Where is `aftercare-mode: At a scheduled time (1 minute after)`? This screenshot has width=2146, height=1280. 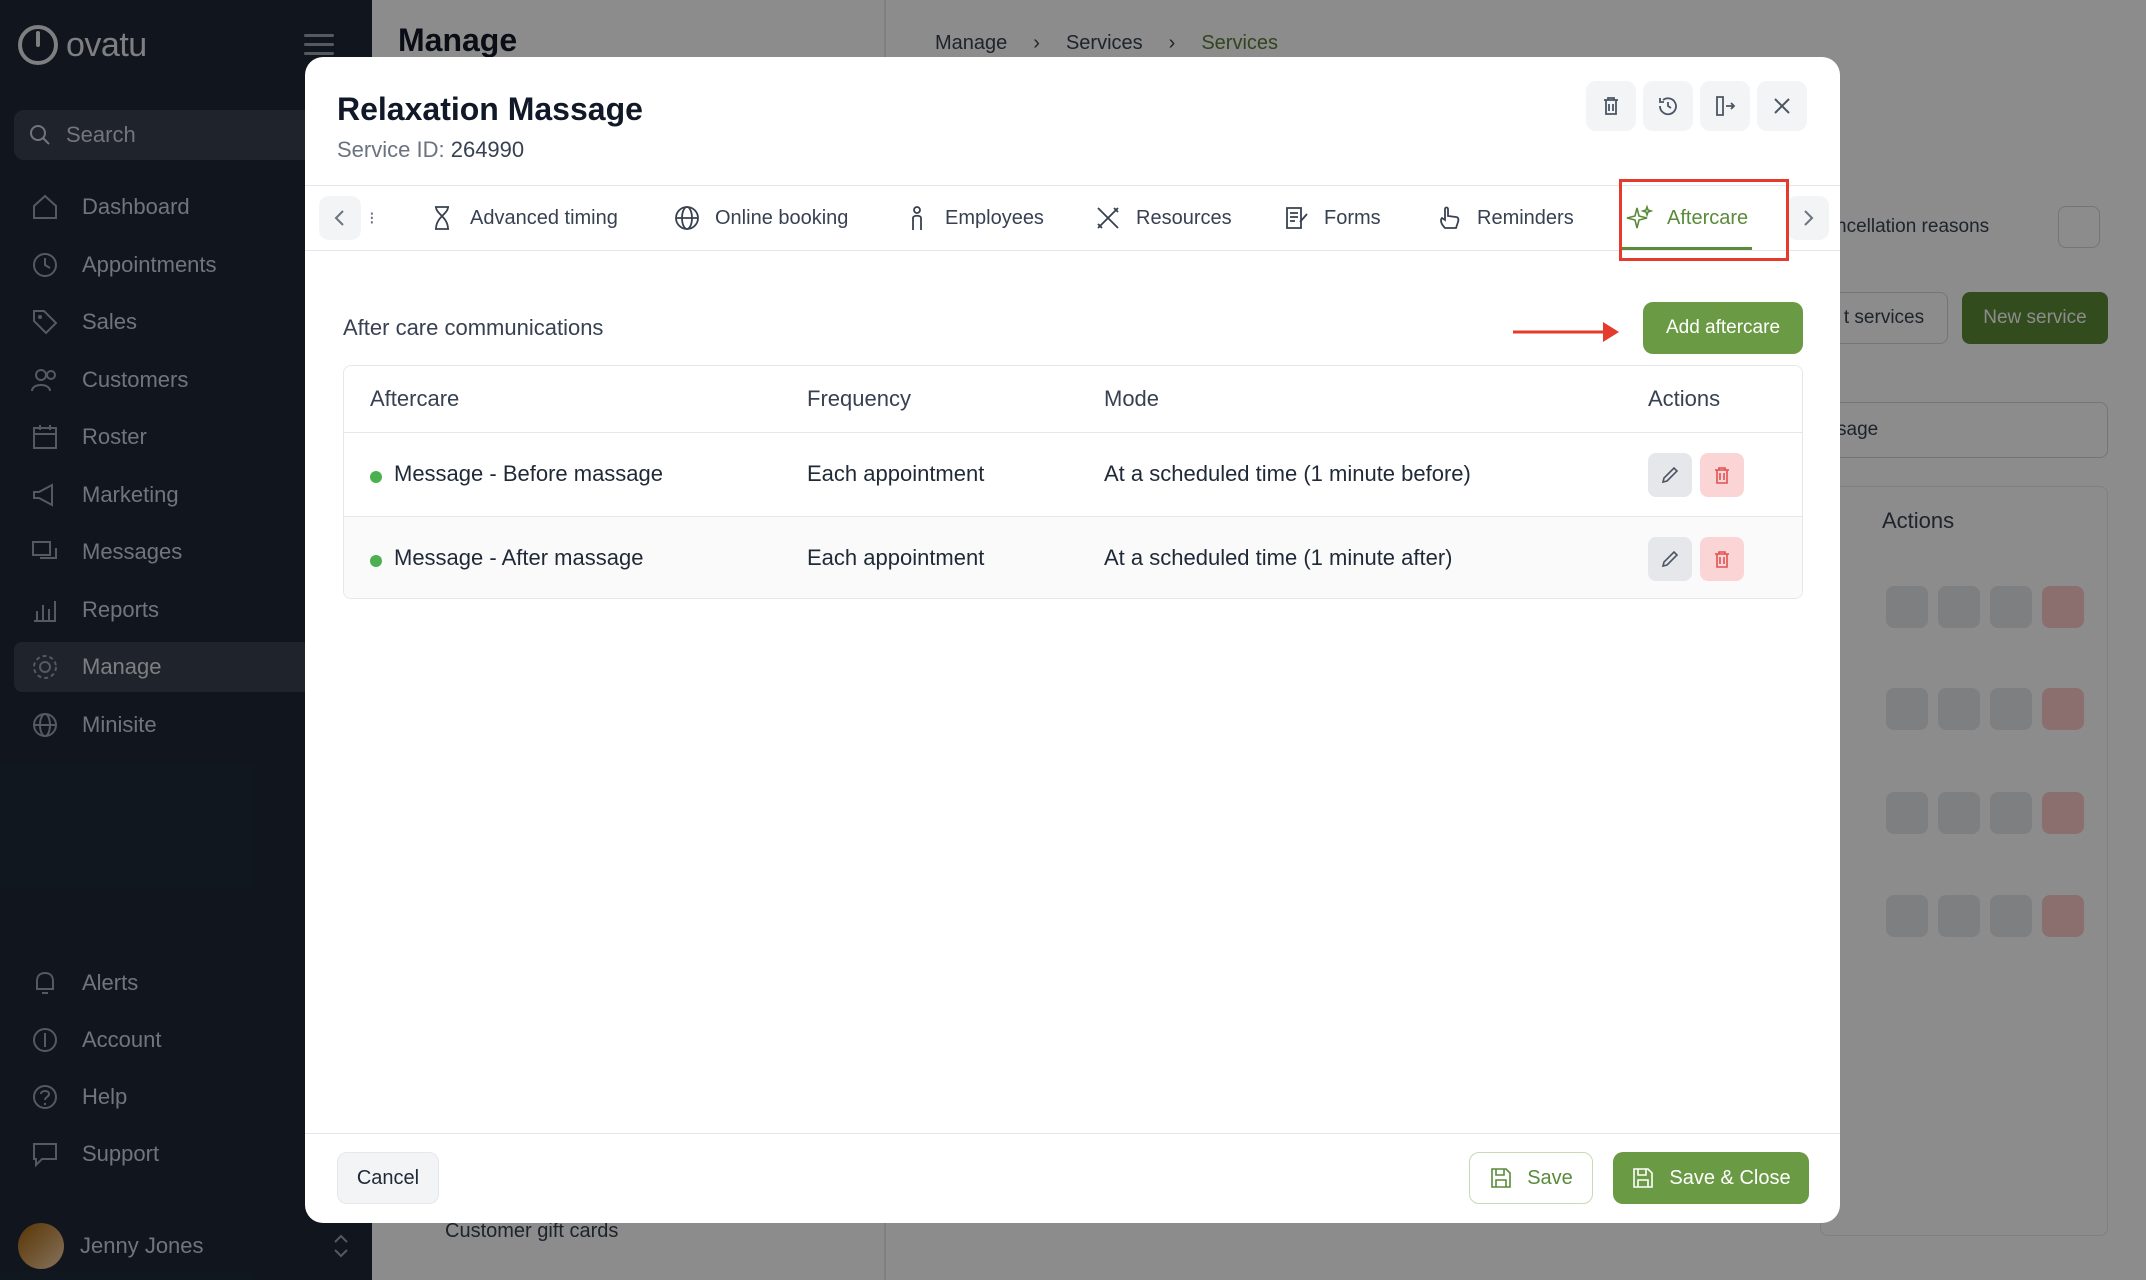 aftercare-mode: At a scheduled time (1 minute after) is located at coordinates (1278, 557).